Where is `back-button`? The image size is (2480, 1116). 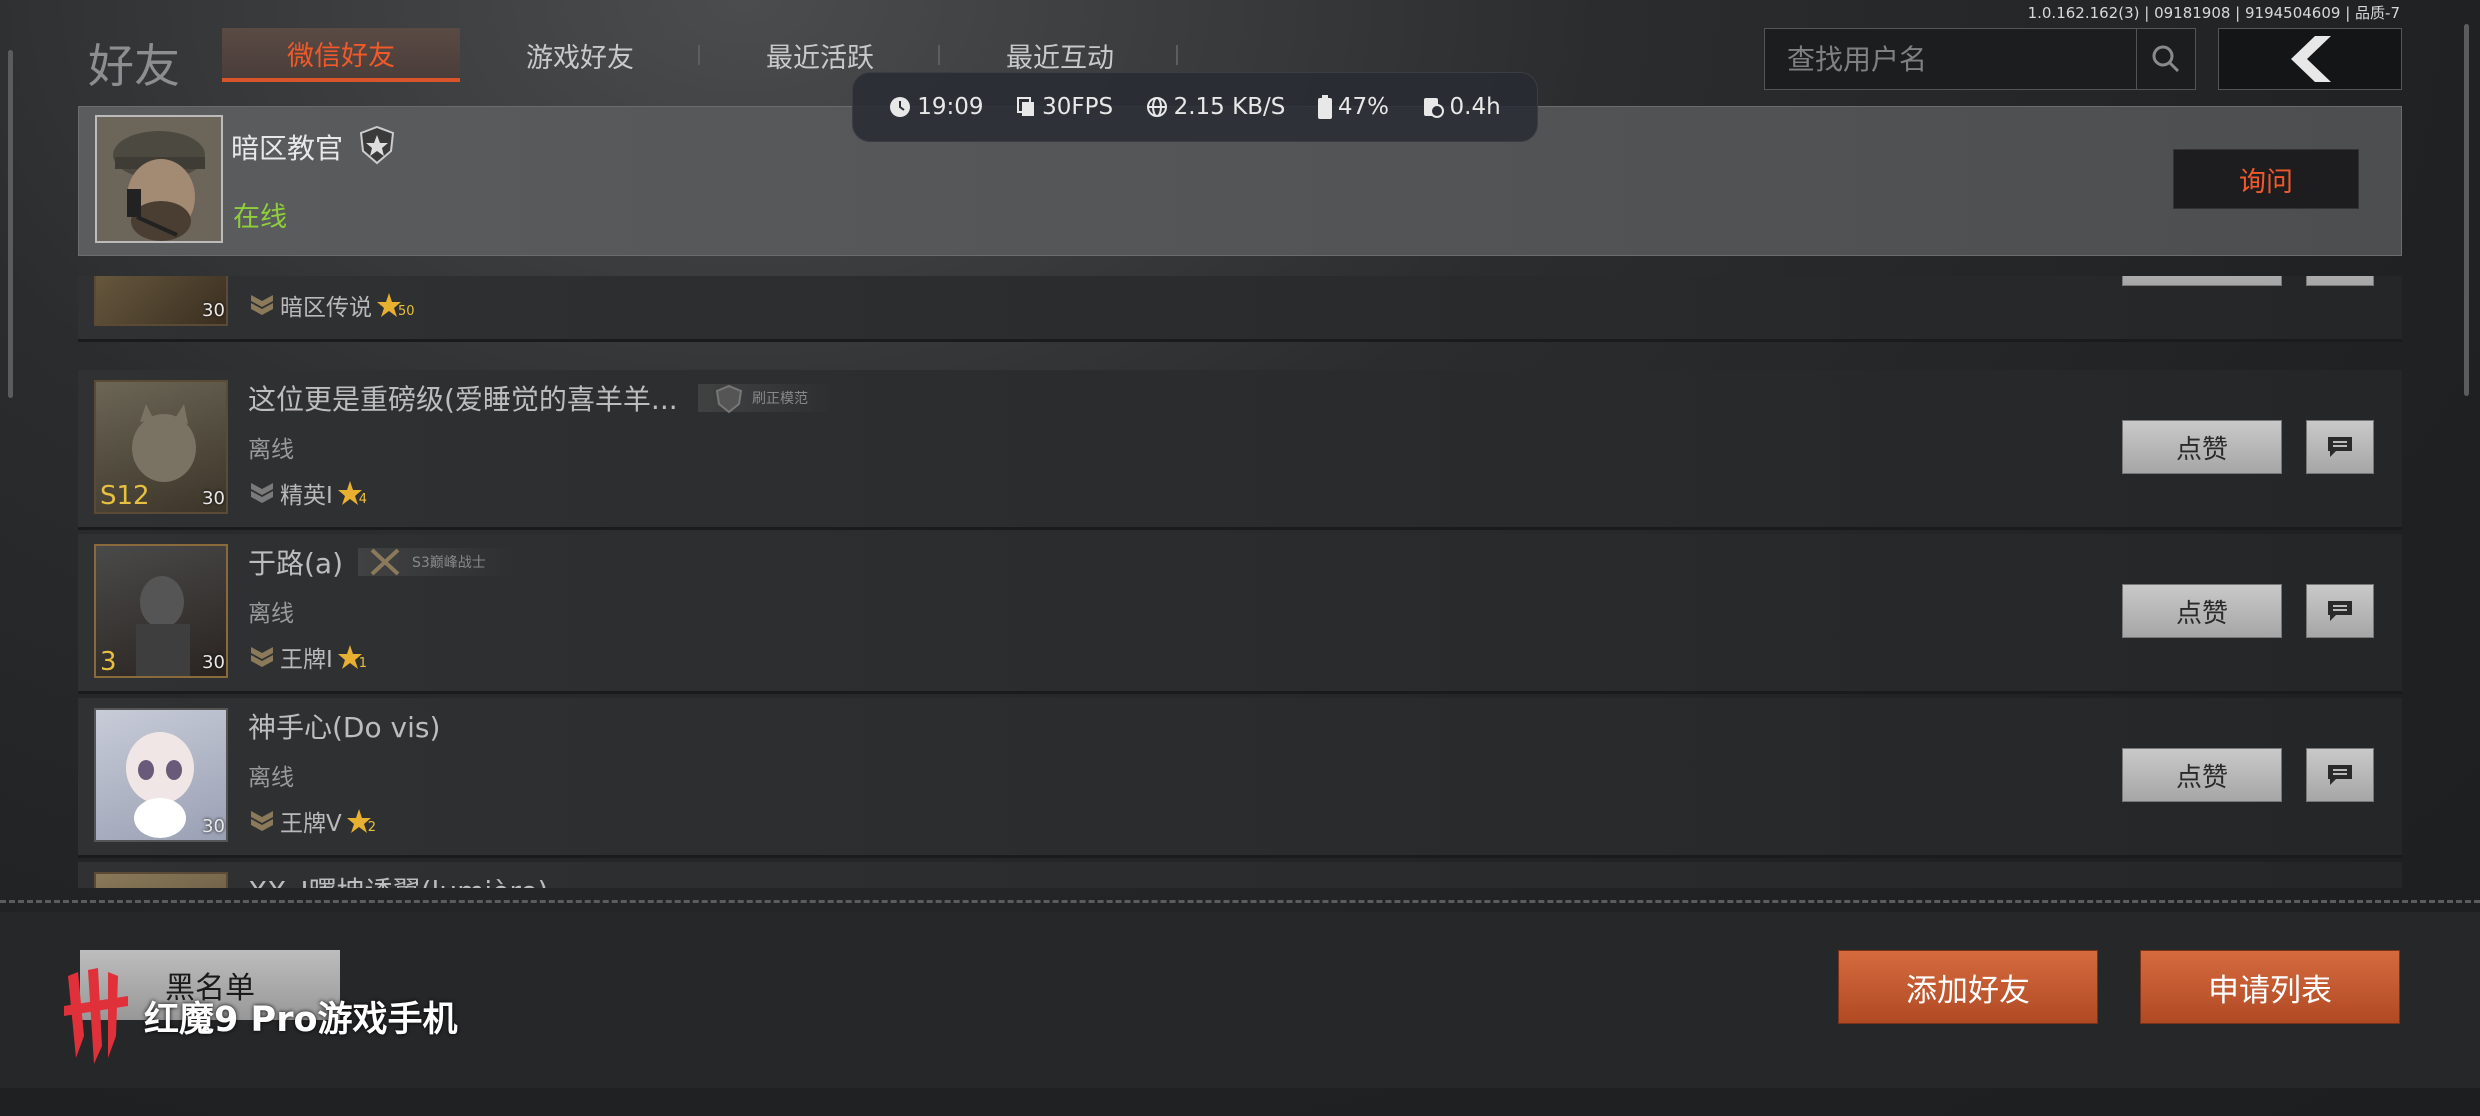
back-button is located at coordinates (2310, 59).